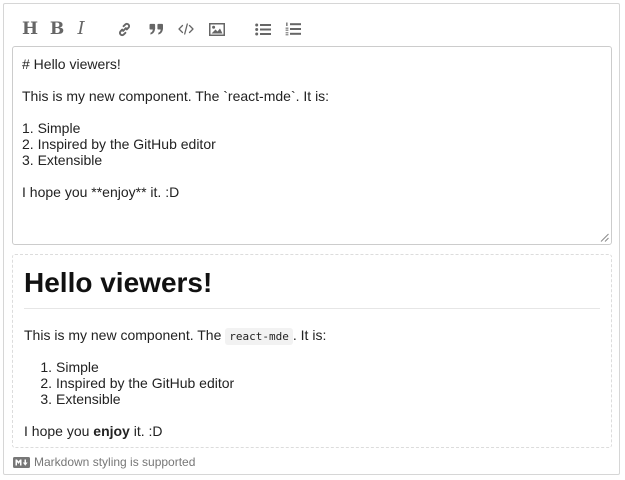  What do you see at coordinates (129, 367) in the screenshot?
I see `list-item: 1. Simple` at bounding box center [129, 367].